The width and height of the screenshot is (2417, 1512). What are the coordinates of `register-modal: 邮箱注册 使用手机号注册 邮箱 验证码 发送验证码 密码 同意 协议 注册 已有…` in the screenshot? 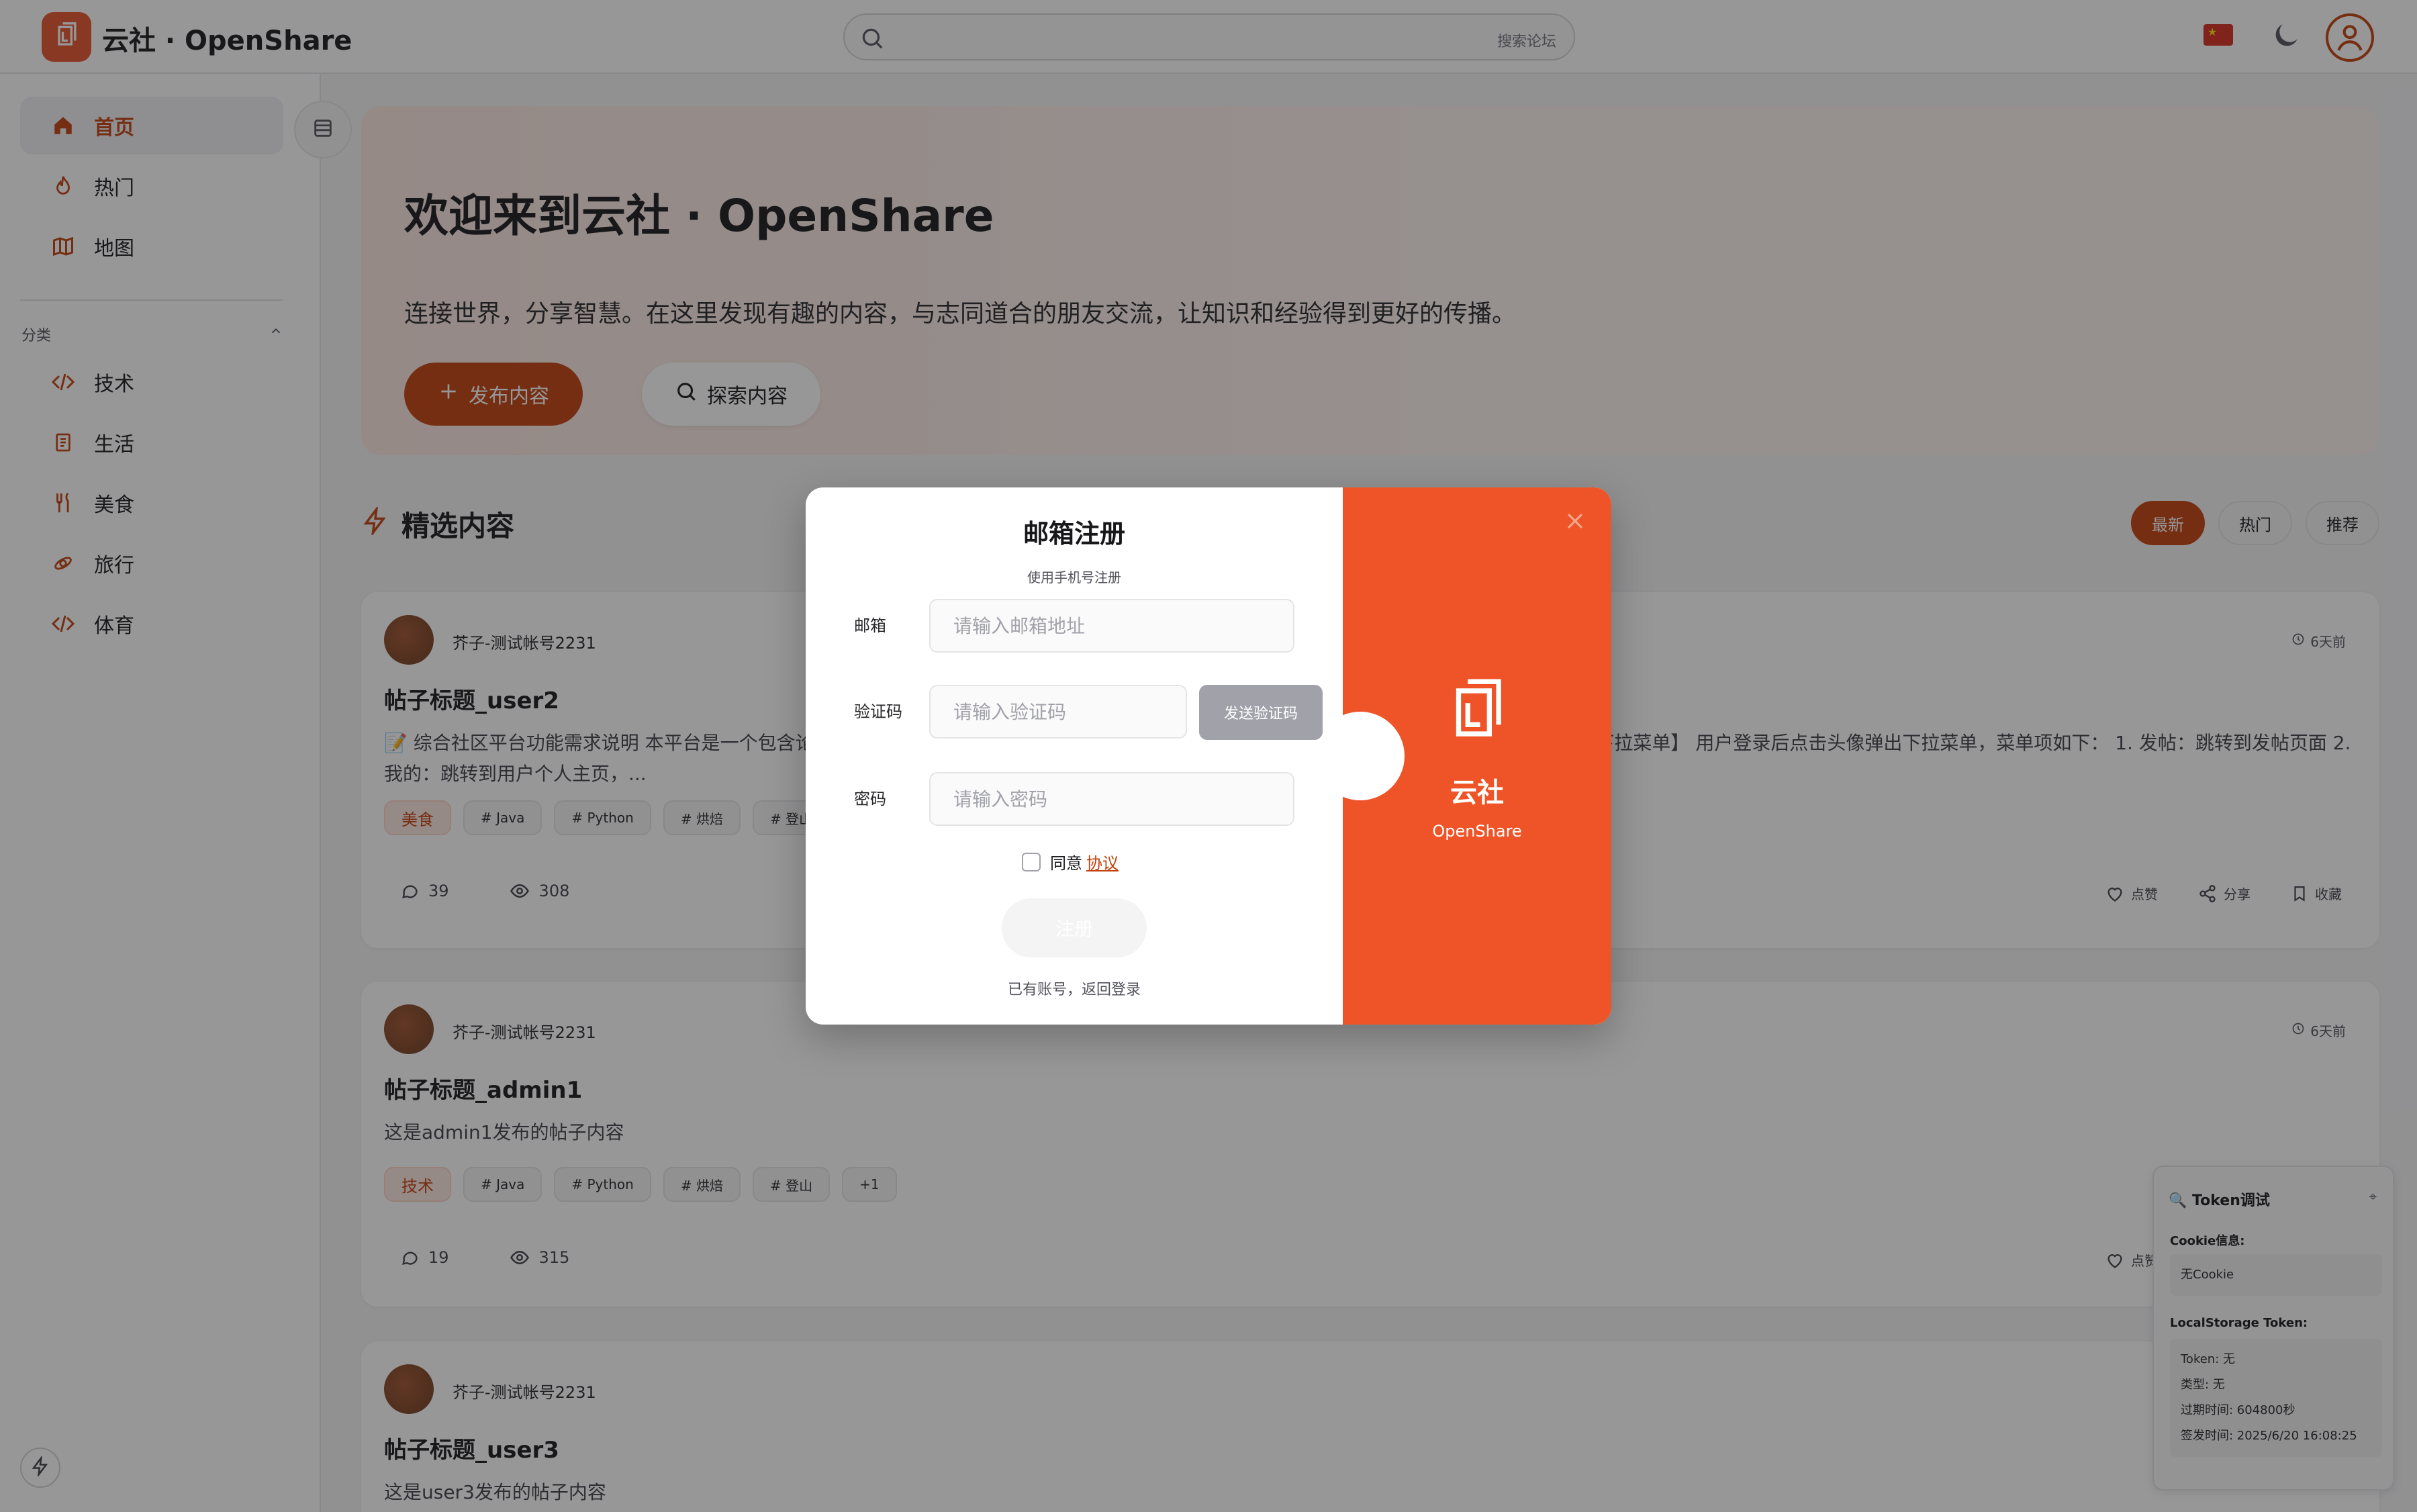 It's located at (1208, 756).